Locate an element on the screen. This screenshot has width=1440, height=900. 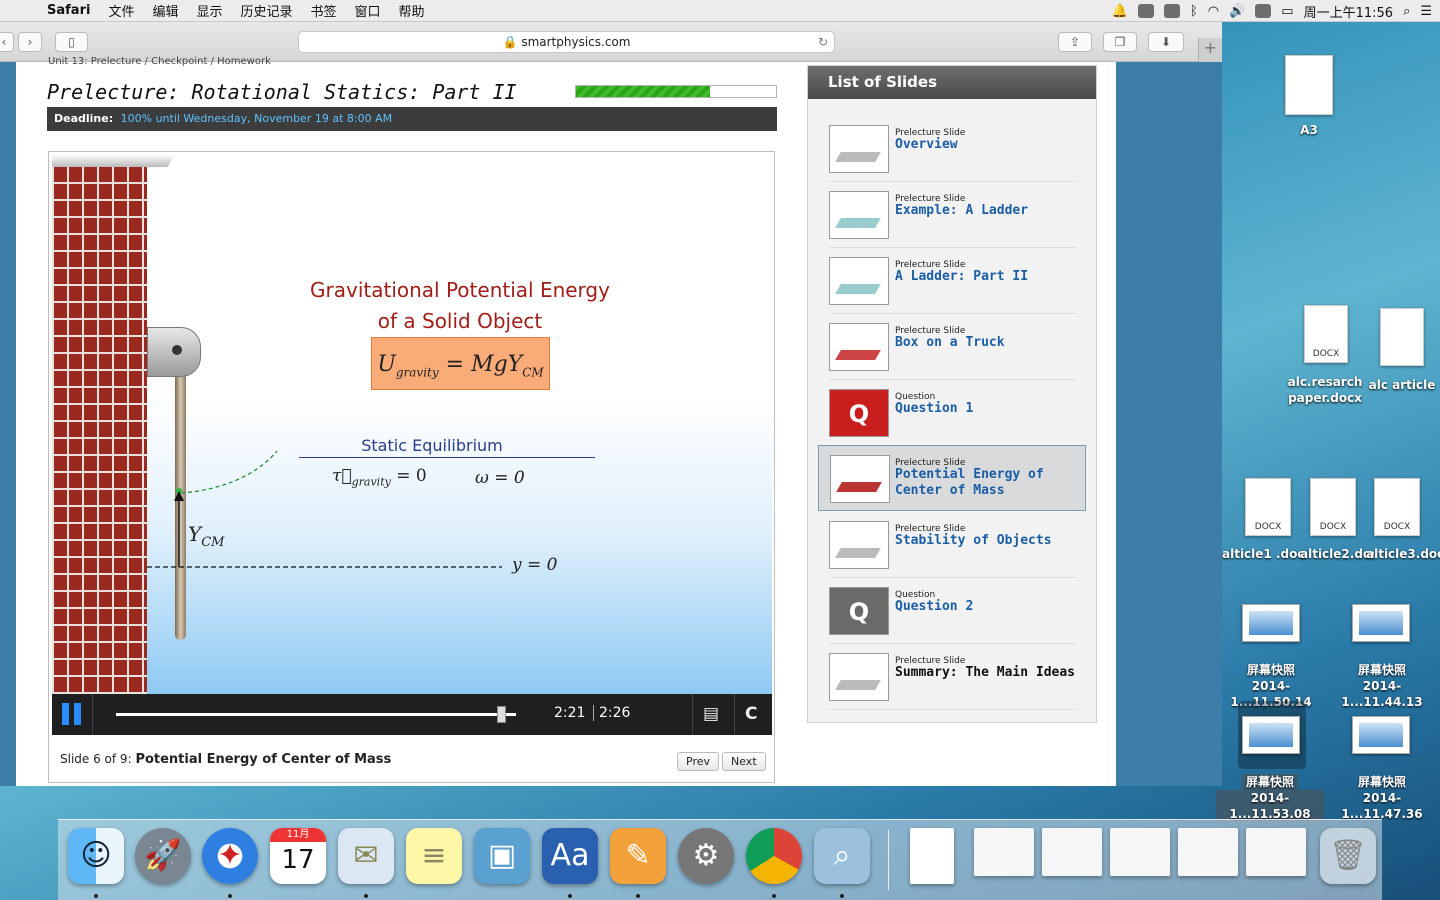
slide-list-item: Prelecture Slide A Ladder: Part II is located at coordinates (953, 281).